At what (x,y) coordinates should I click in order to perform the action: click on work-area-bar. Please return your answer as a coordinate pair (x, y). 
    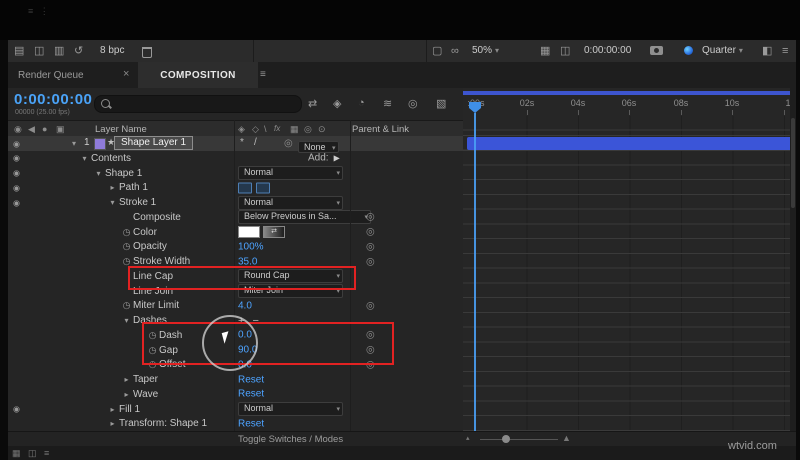
    Looking at the image, I should click on (629, 93).